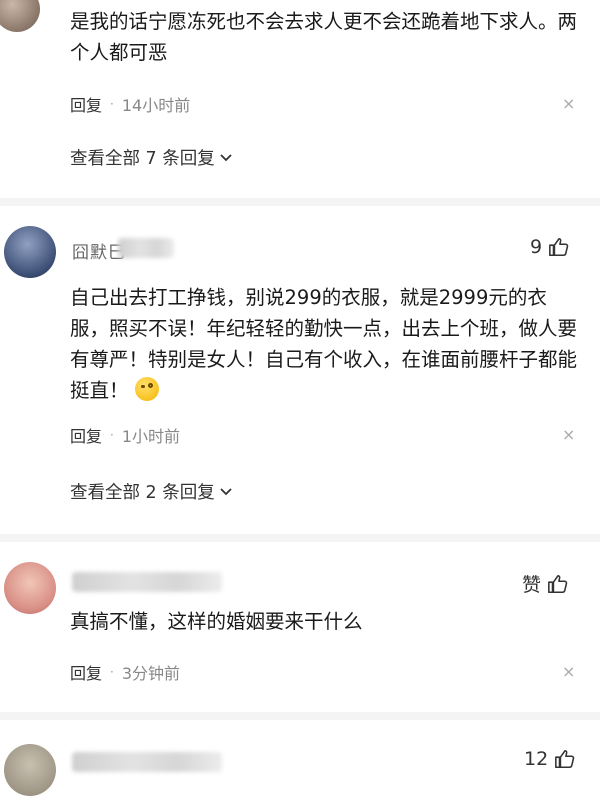 This screenshot has width=600, height=796. What do you see at coordinates (142, 493) in the screenshot?
I see `view-all-label: 查看全部 2 条回复` at bounding box center [142, 493].